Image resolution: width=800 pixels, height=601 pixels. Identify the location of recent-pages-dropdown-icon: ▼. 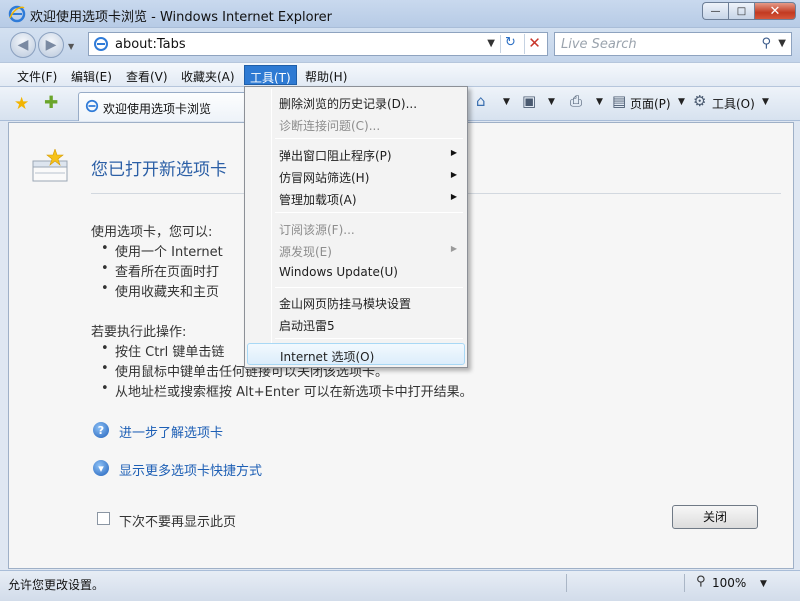
(71, 46).